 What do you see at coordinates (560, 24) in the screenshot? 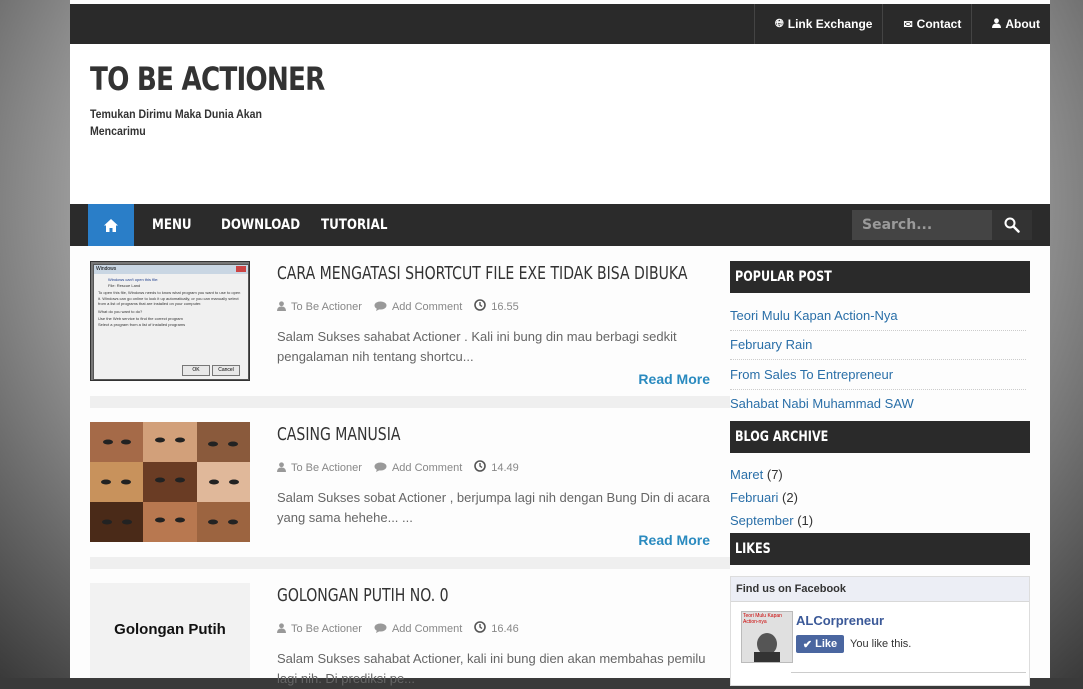
I see `top-bar: 🌐︎ Link Exchange ✉ Contact About` at bounding box center [560, 24].